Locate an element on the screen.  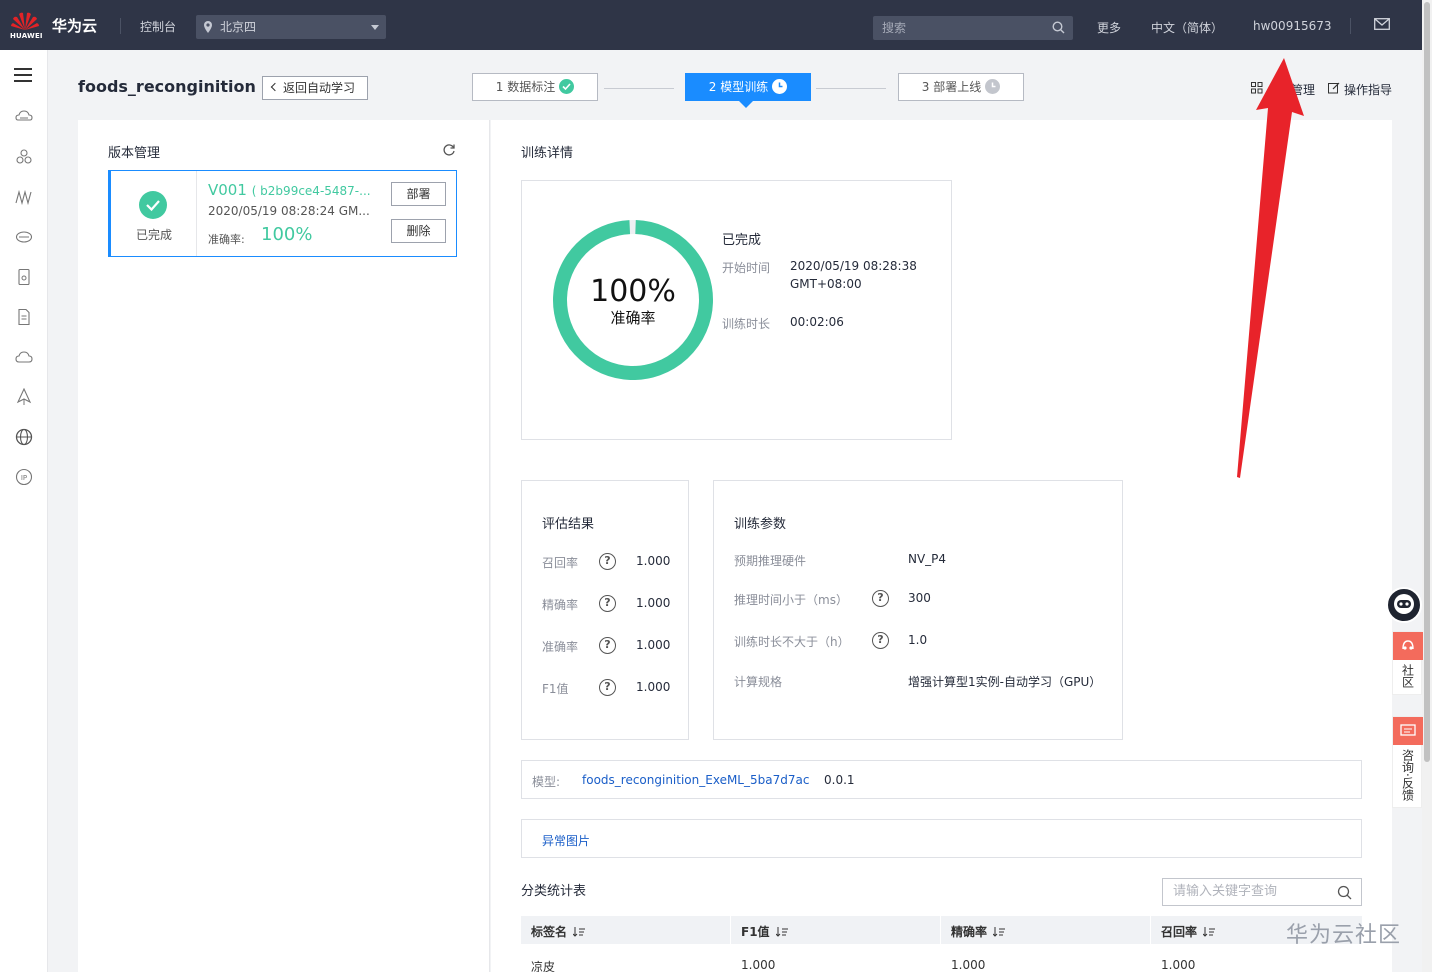
user-account-menu: hw00915673 is located at coordinates (1292, 26).